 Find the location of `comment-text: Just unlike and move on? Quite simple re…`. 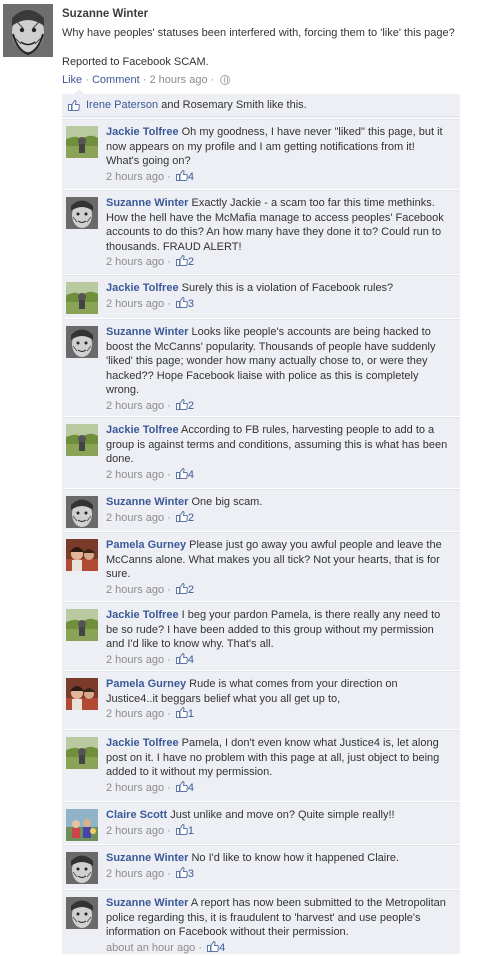

comment-text: Just unlike and move on? Quite simple re… is located at coordinates (282, 815).